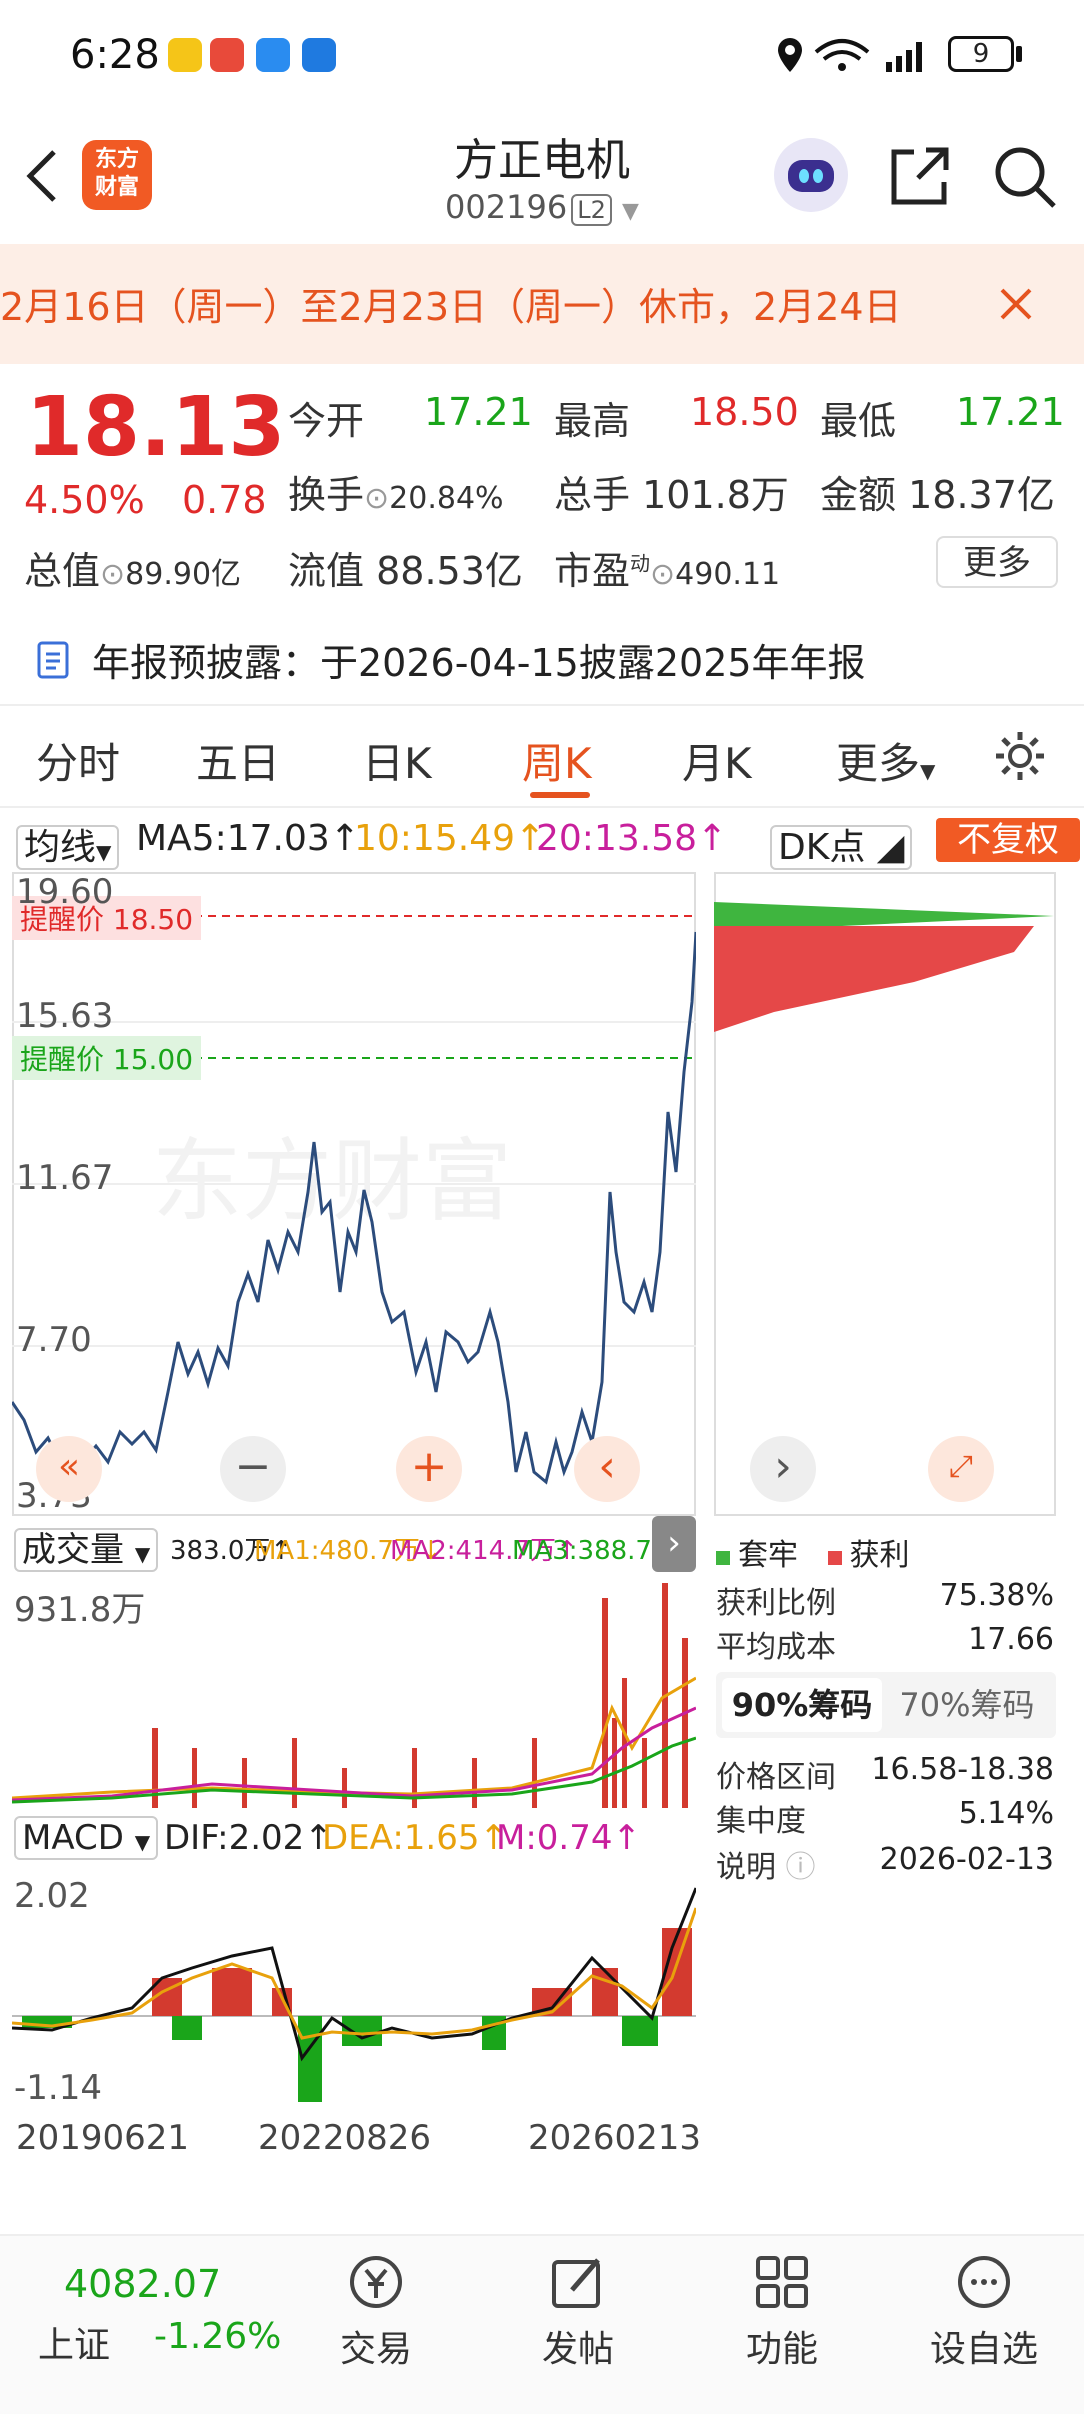 The height and width of the screenshot is (2414, 1084). What do you see at coordinates (54, 1340) in the screenshot?
I see `y-tick: 7.70` at bounding box center [54, 1340].